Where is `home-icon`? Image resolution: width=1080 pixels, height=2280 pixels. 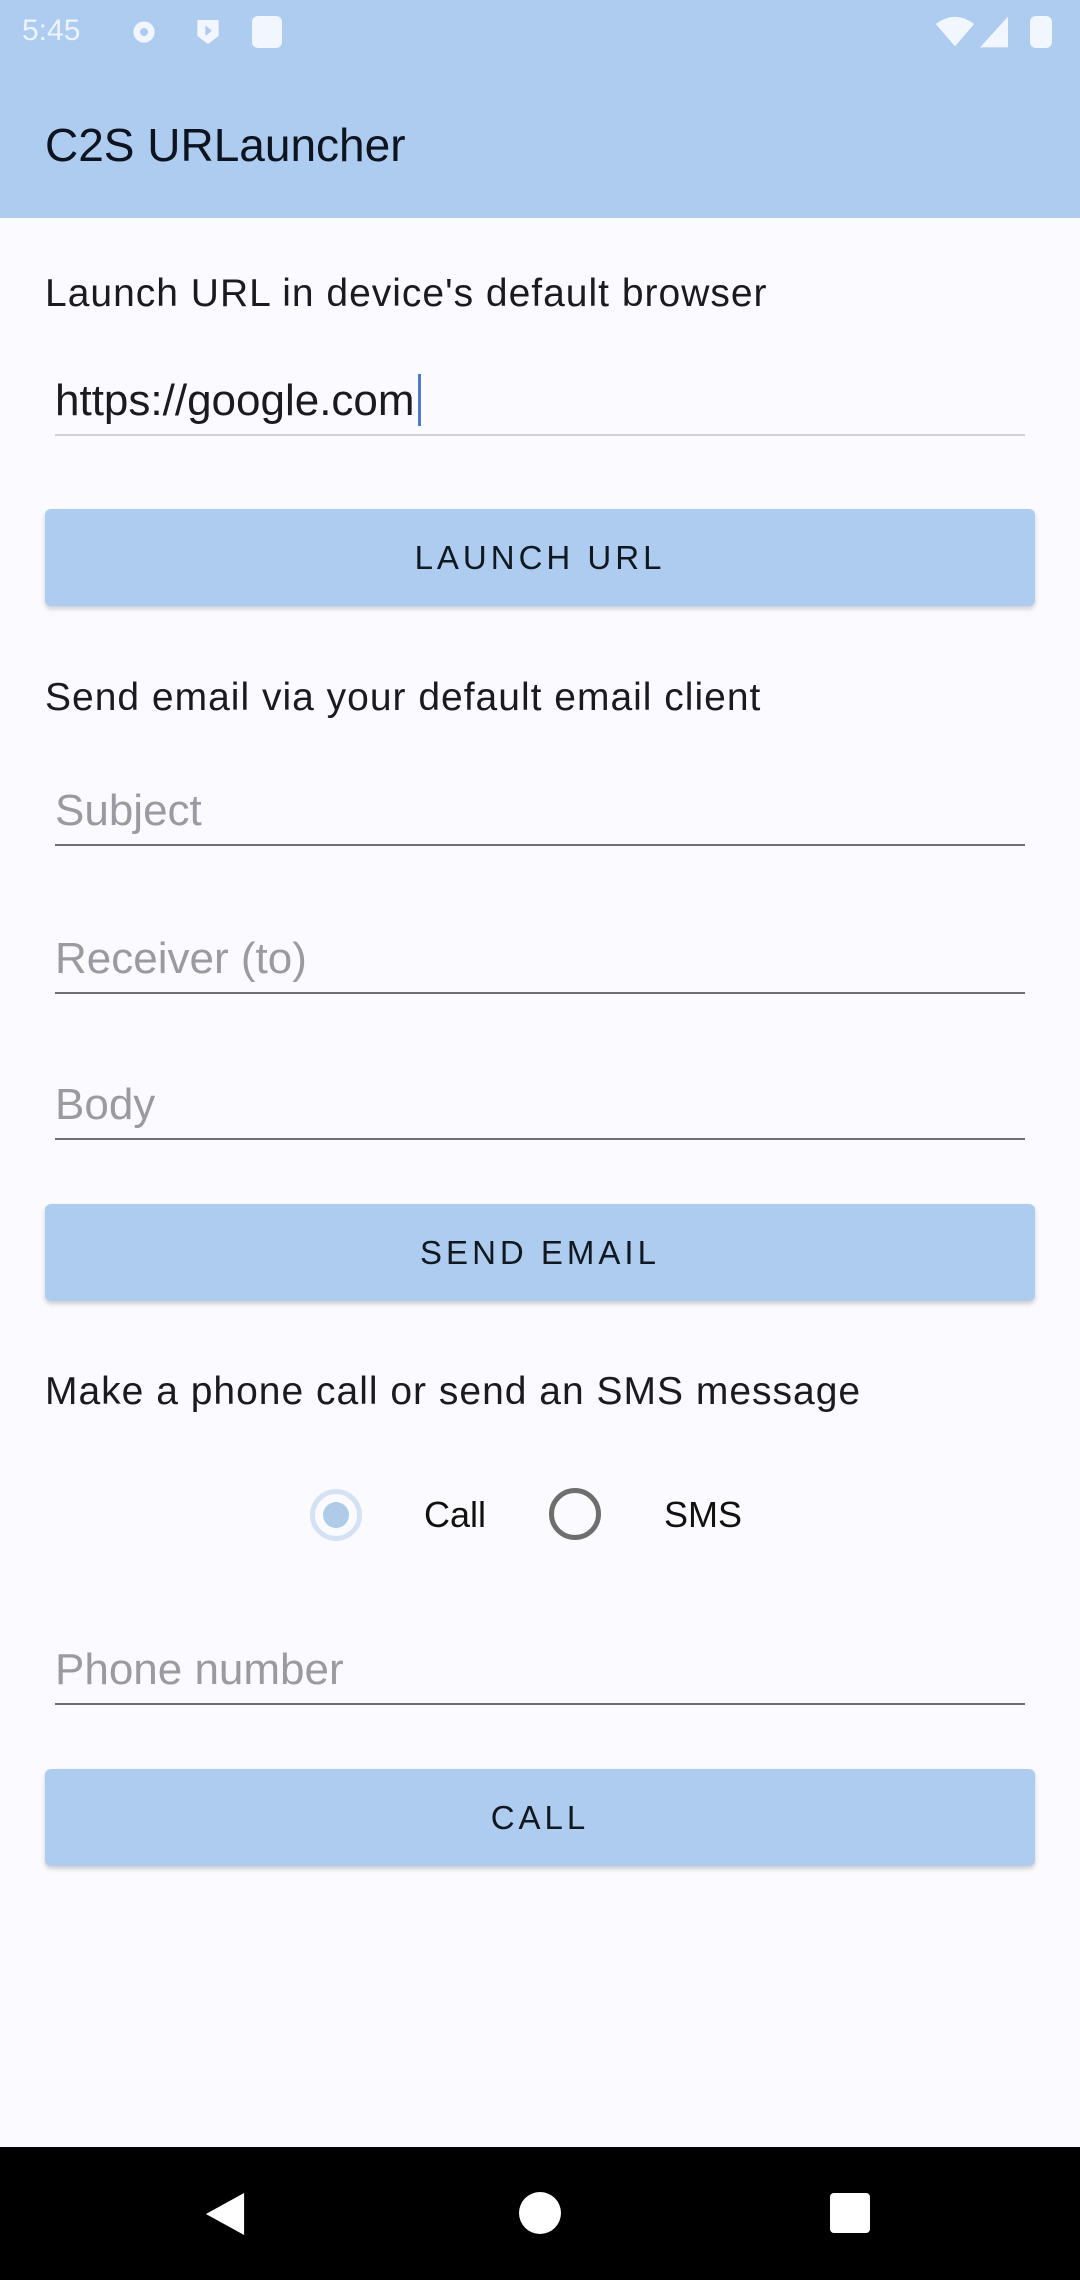 home-icon is located at coordinates (540, 2213).